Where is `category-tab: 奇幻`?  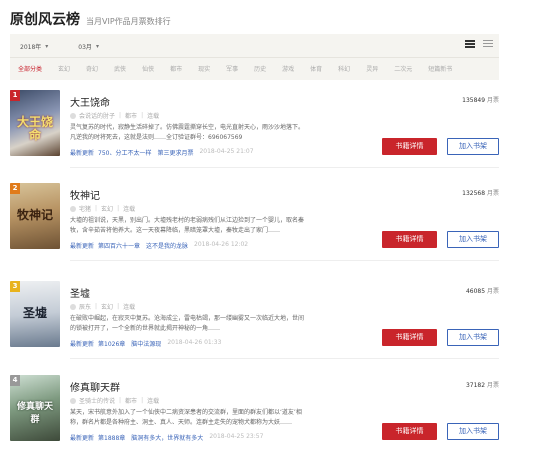 category-tab: 奇幻 is located at coordinates (92, 68).